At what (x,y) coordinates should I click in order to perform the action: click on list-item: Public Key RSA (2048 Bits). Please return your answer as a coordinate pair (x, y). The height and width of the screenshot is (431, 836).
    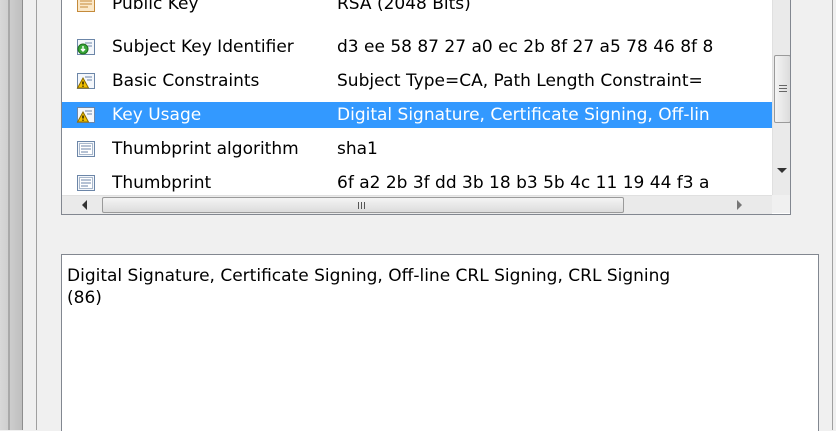
    Looking at the image, I should click on (417, 8).